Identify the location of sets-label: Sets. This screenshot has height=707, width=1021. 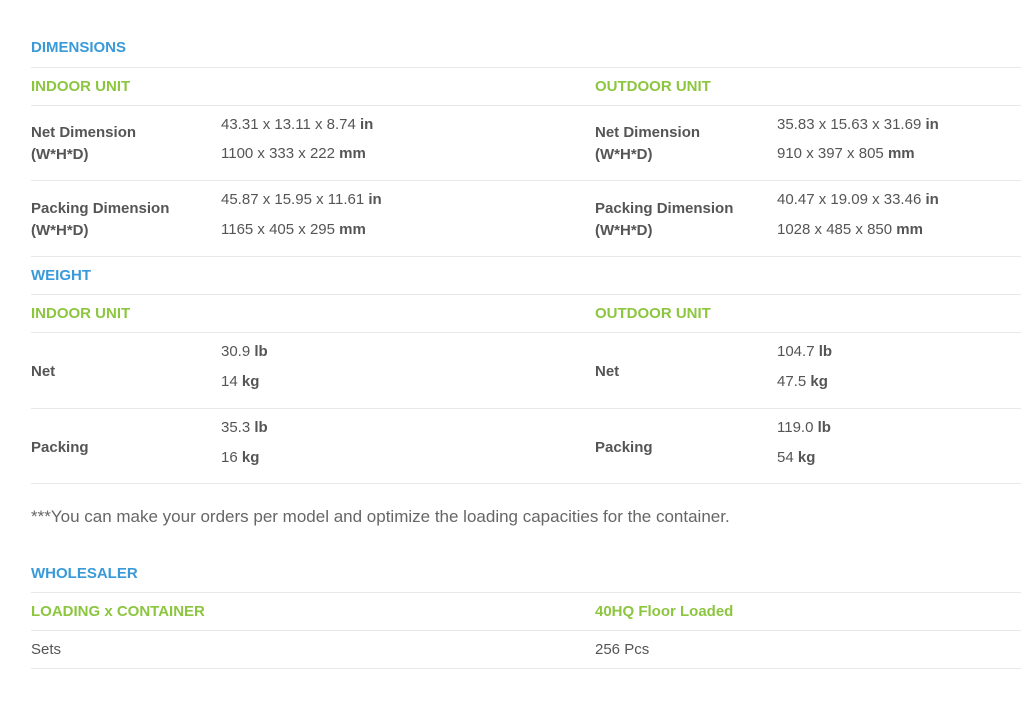
(46, 649).